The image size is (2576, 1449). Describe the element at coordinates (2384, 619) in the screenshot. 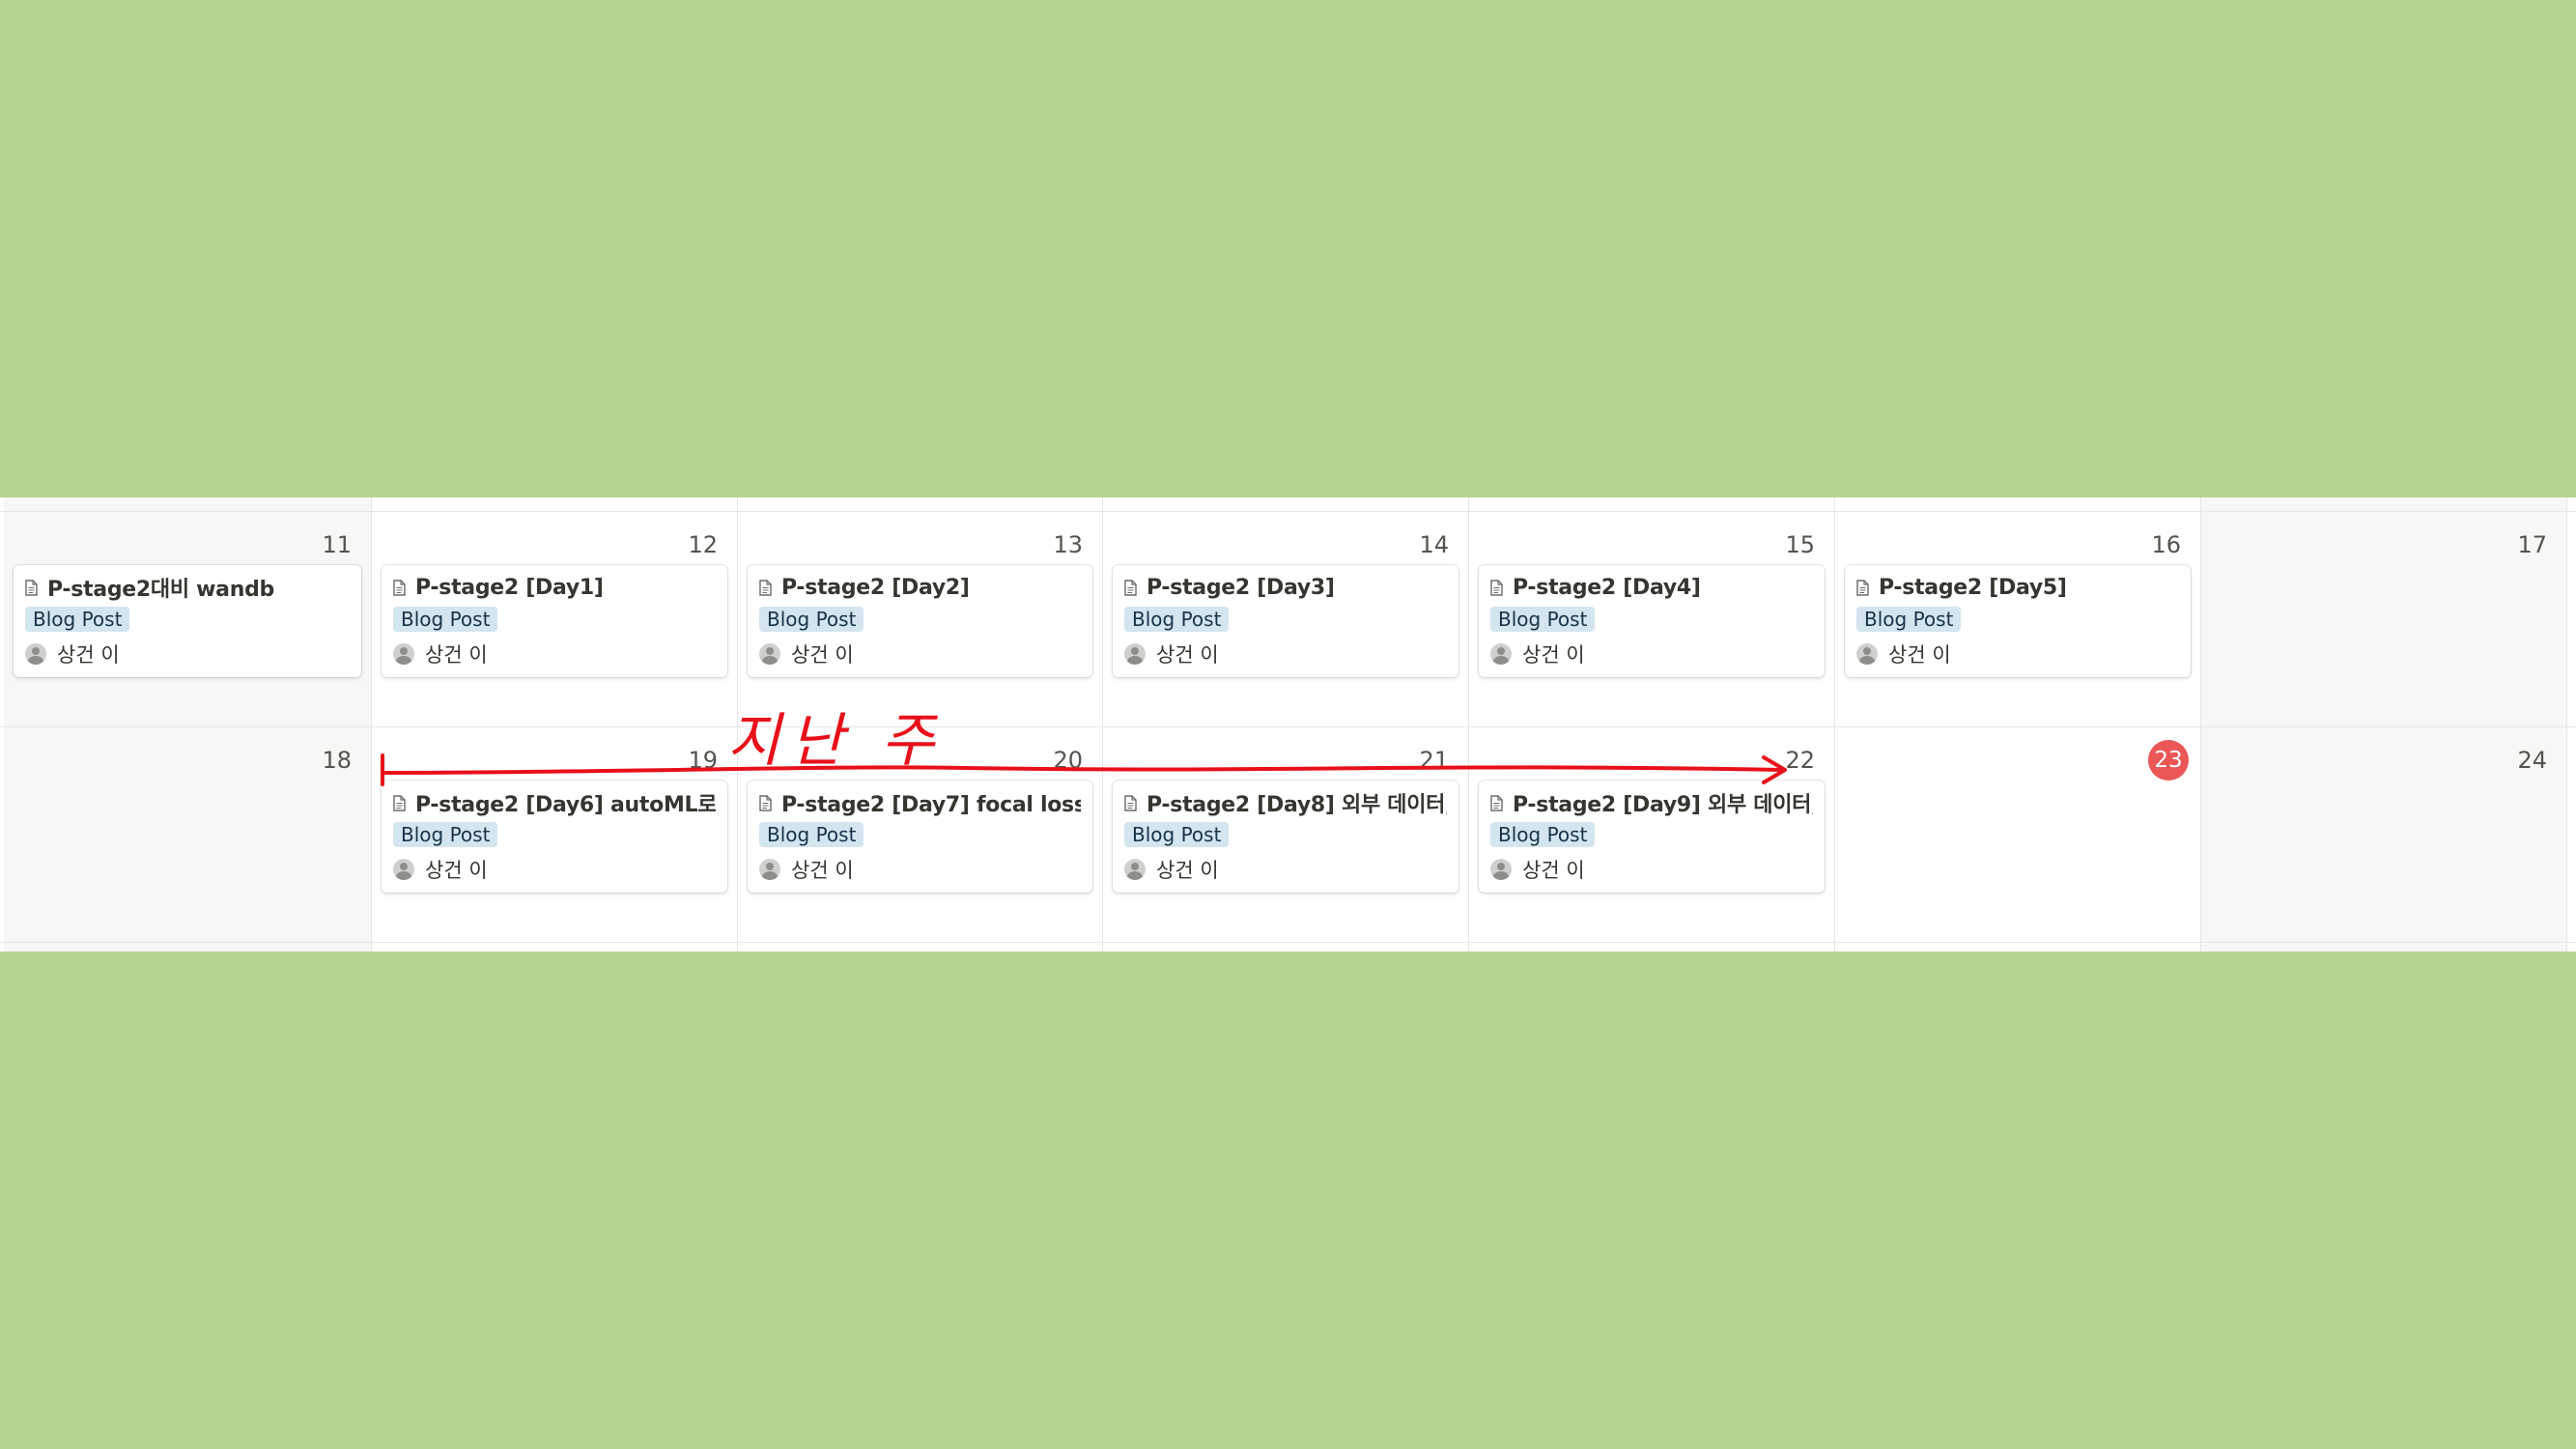

I see `calendar-day-cell: 17` at that location.